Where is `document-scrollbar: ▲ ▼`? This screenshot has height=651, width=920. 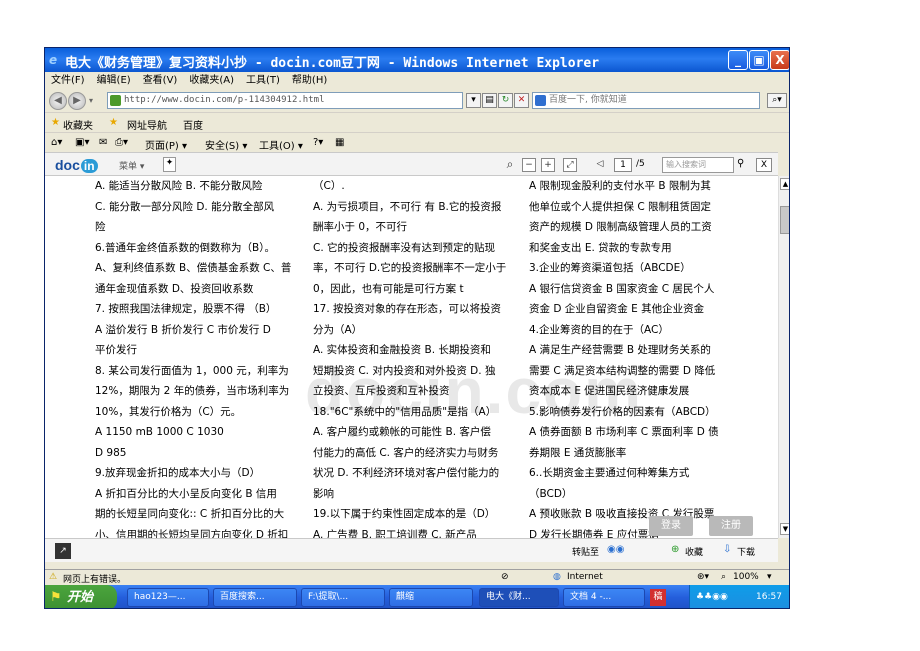 document-scrollbar: ▲ ▼ is located at coordinates (783, 357).